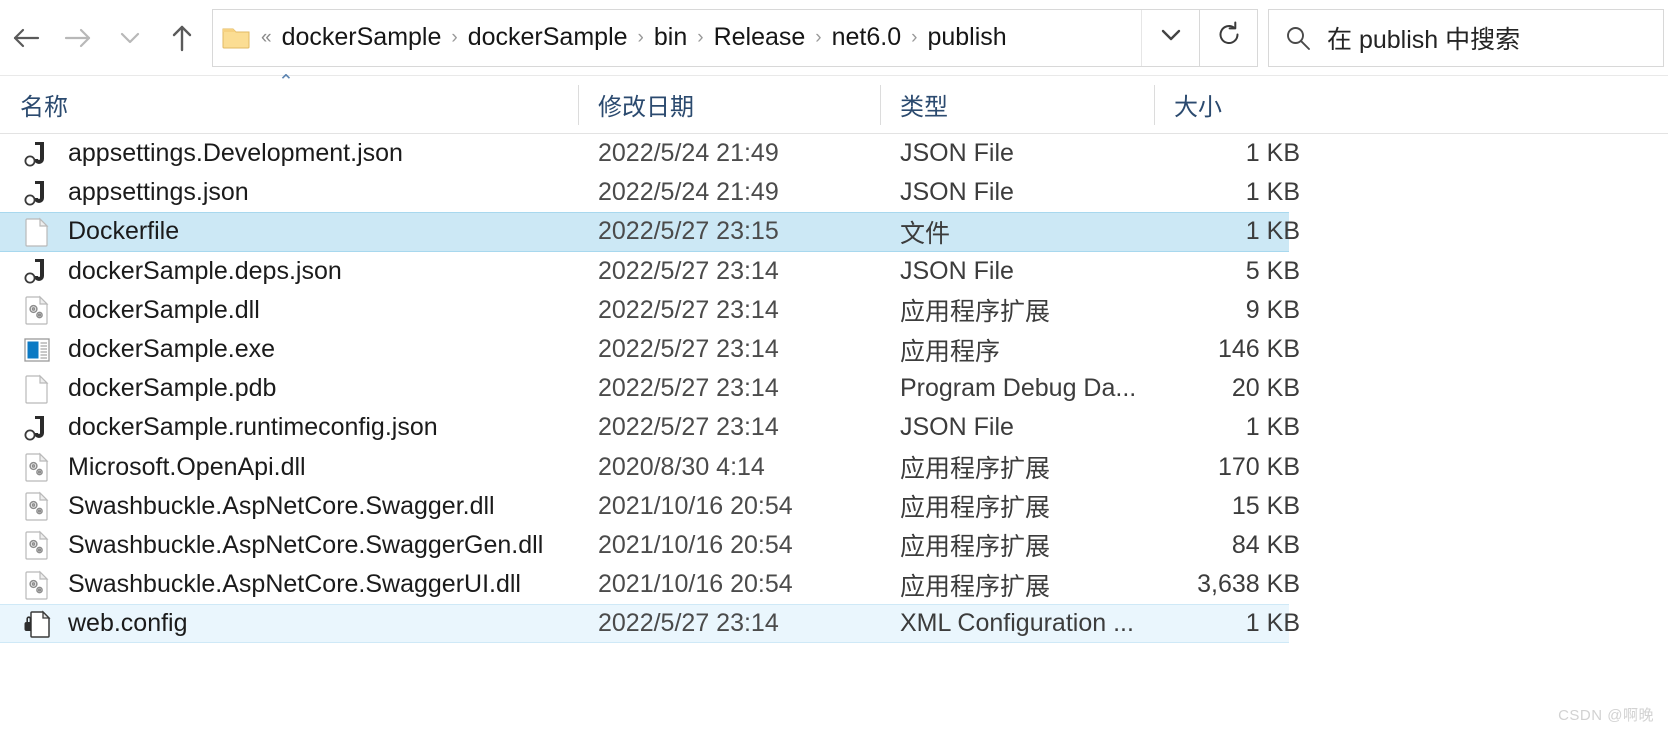  Describe the element at coordinates (1230, 105) in the screenshot. I see `column-header-size: 大小` at that location.